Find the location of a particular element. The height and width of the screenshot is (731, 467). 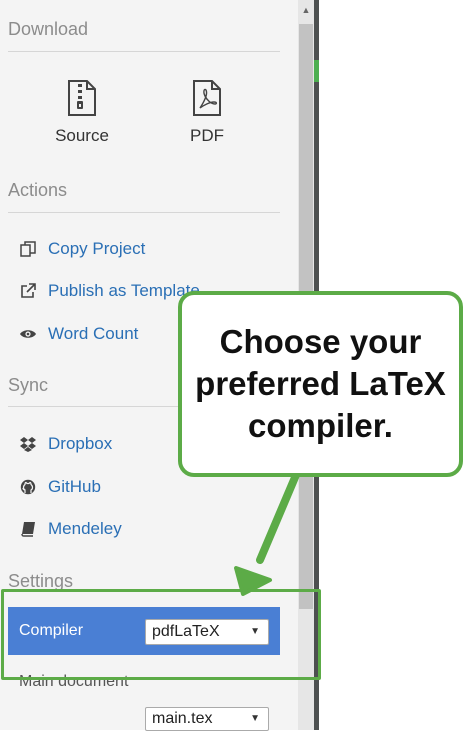

publish-template-link: Publish as Template is located at coordinates (108, 291).